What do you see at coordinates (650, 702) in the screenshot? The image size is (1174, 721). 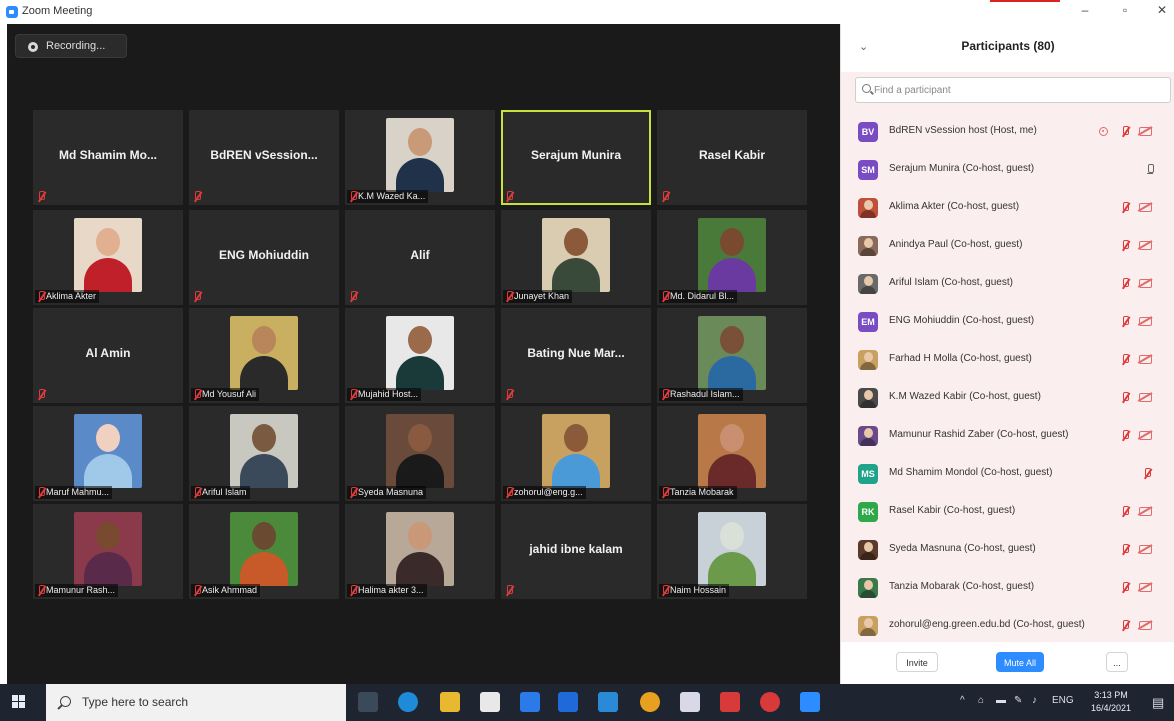 I see `chrome-icon` at bounding box center [650, 702].